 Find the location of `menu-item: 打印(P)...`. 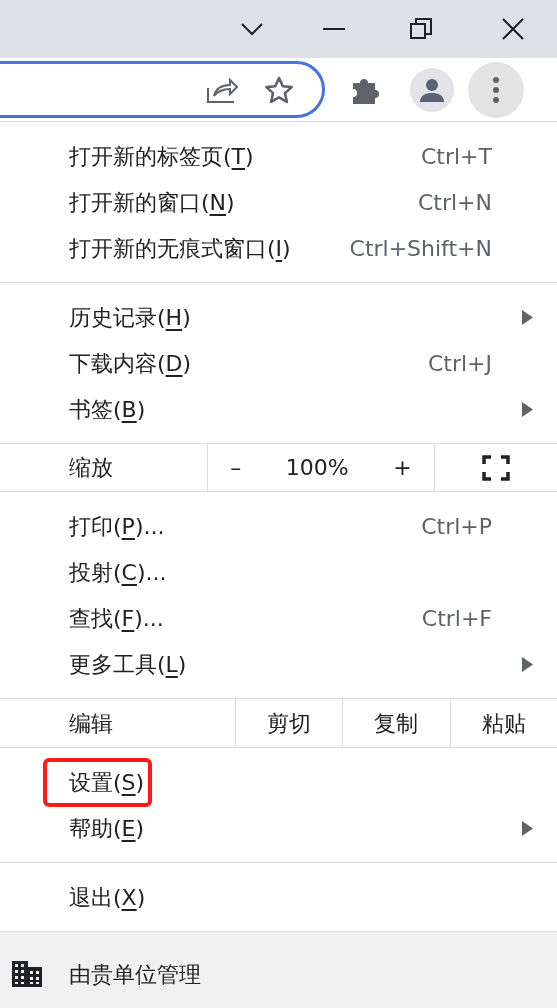

menu-item: 打印(P)... is located at coordinates (117, 526).